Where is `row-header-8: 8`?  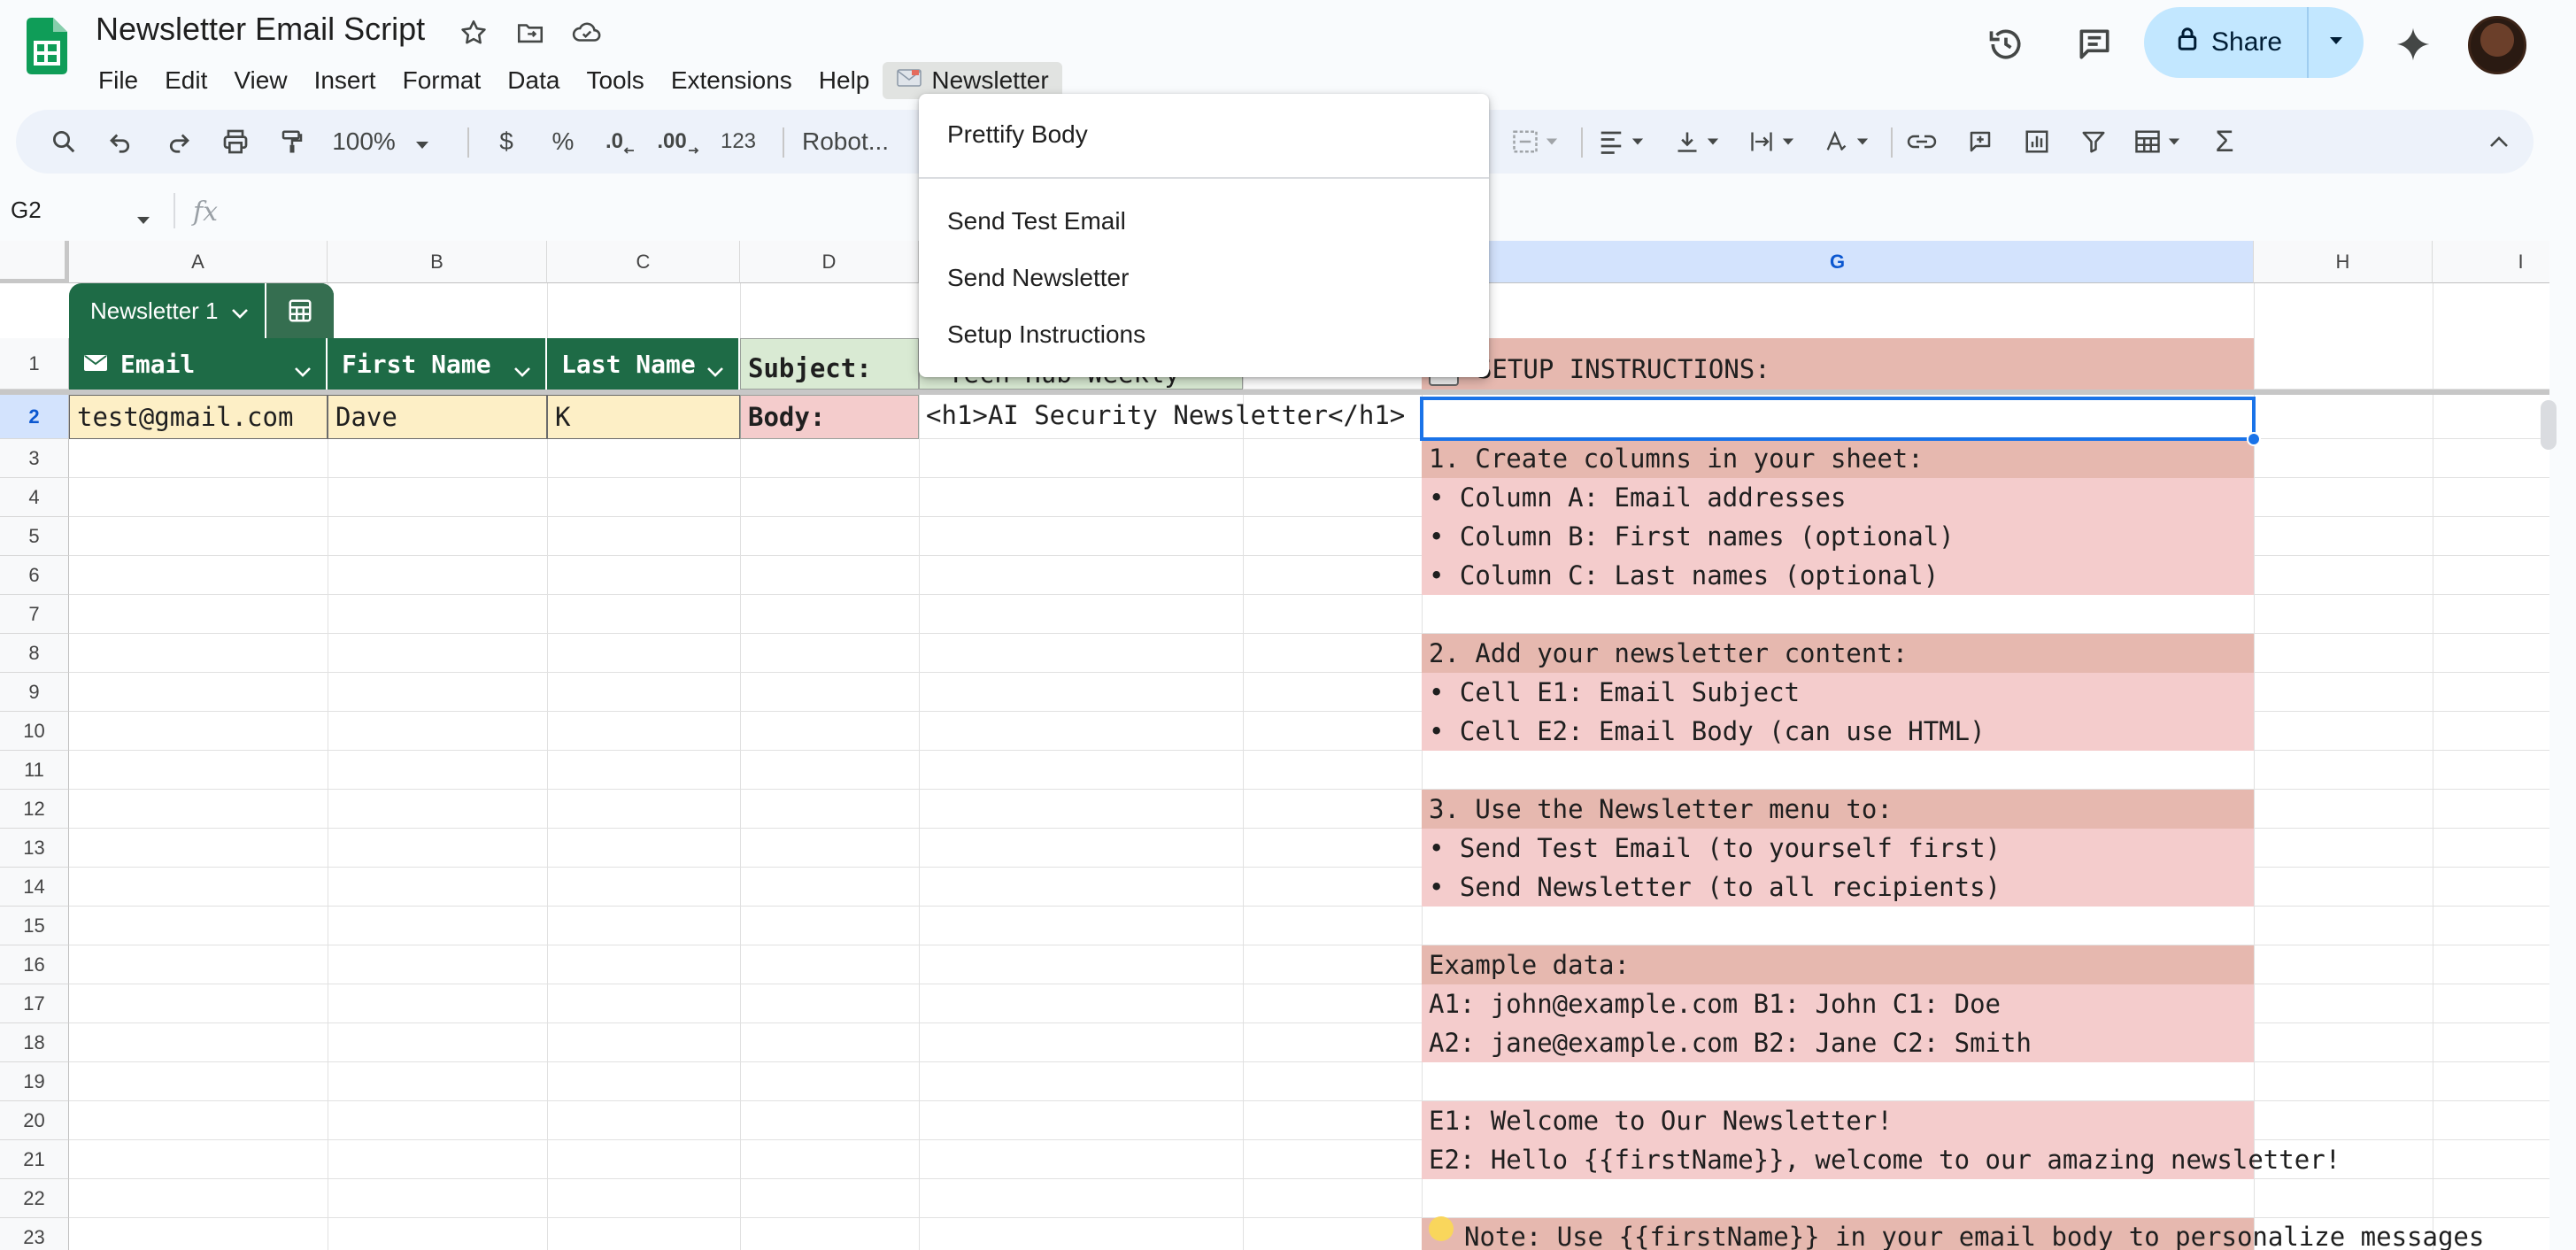 row-header-8: 8 is located at coordinates (34, 653).